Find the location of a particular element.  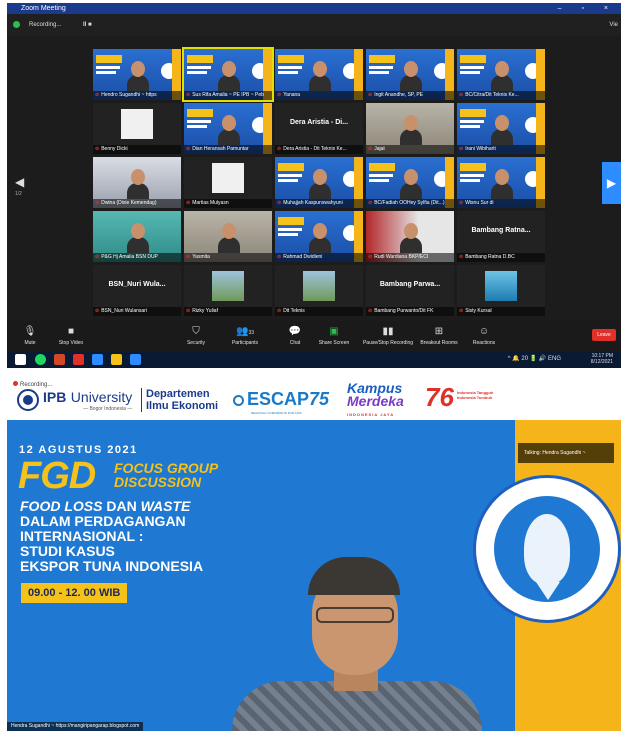

participant-name: ⊘ Hendro Sugandhi ~ https is located at coordinates (137, 95).